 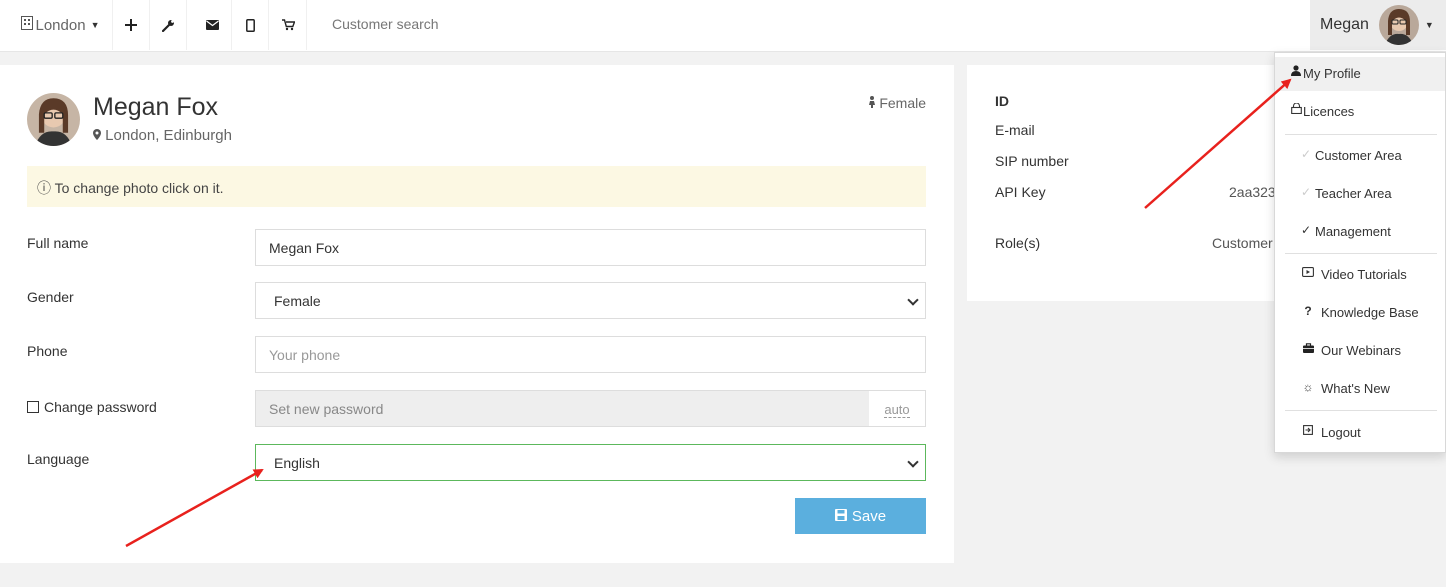 What do you see at coordinates (1308, 273) in the screenshot?
I see `video-icon` at bounding box center [1308, 273].